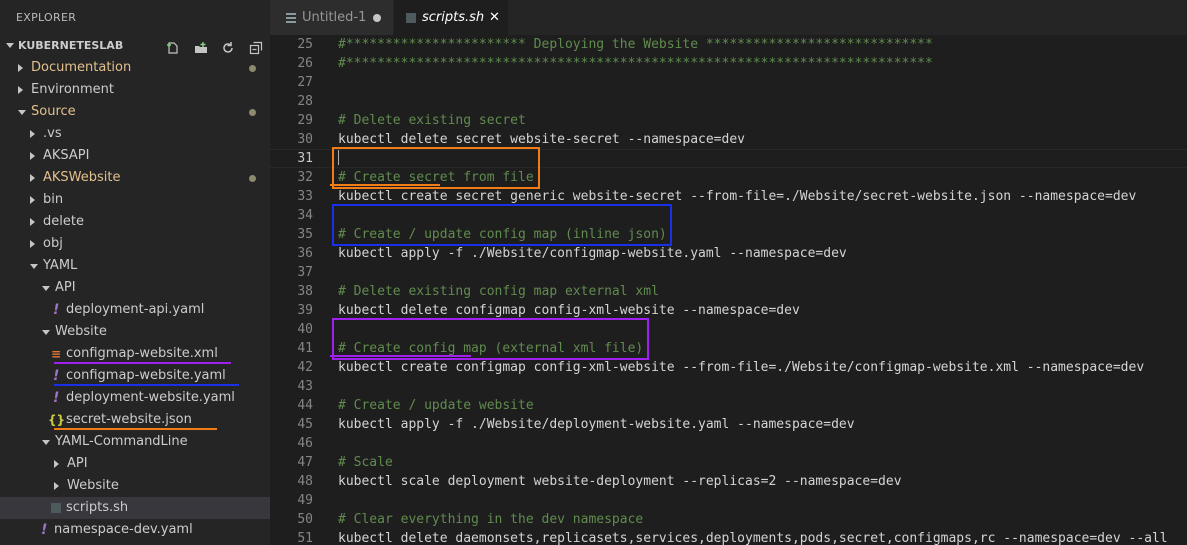 Image resolution: width=1187 pixels, height=545 pixels. What do you see at coordinates (305, 215) in the screenshot?
I see `line-number: 34` at bounding box center [305, 215].